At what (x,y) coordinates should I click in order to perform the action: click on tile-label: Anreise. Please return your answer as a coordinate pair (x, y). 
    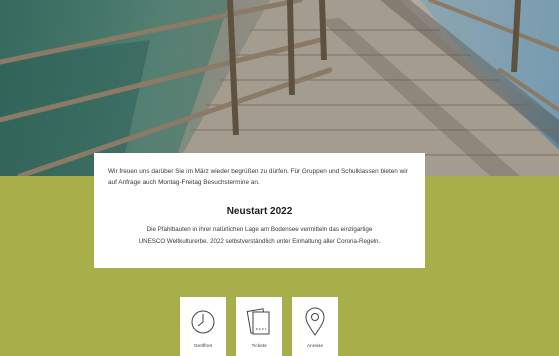
    Looking at the image, I should click on (315, 346).